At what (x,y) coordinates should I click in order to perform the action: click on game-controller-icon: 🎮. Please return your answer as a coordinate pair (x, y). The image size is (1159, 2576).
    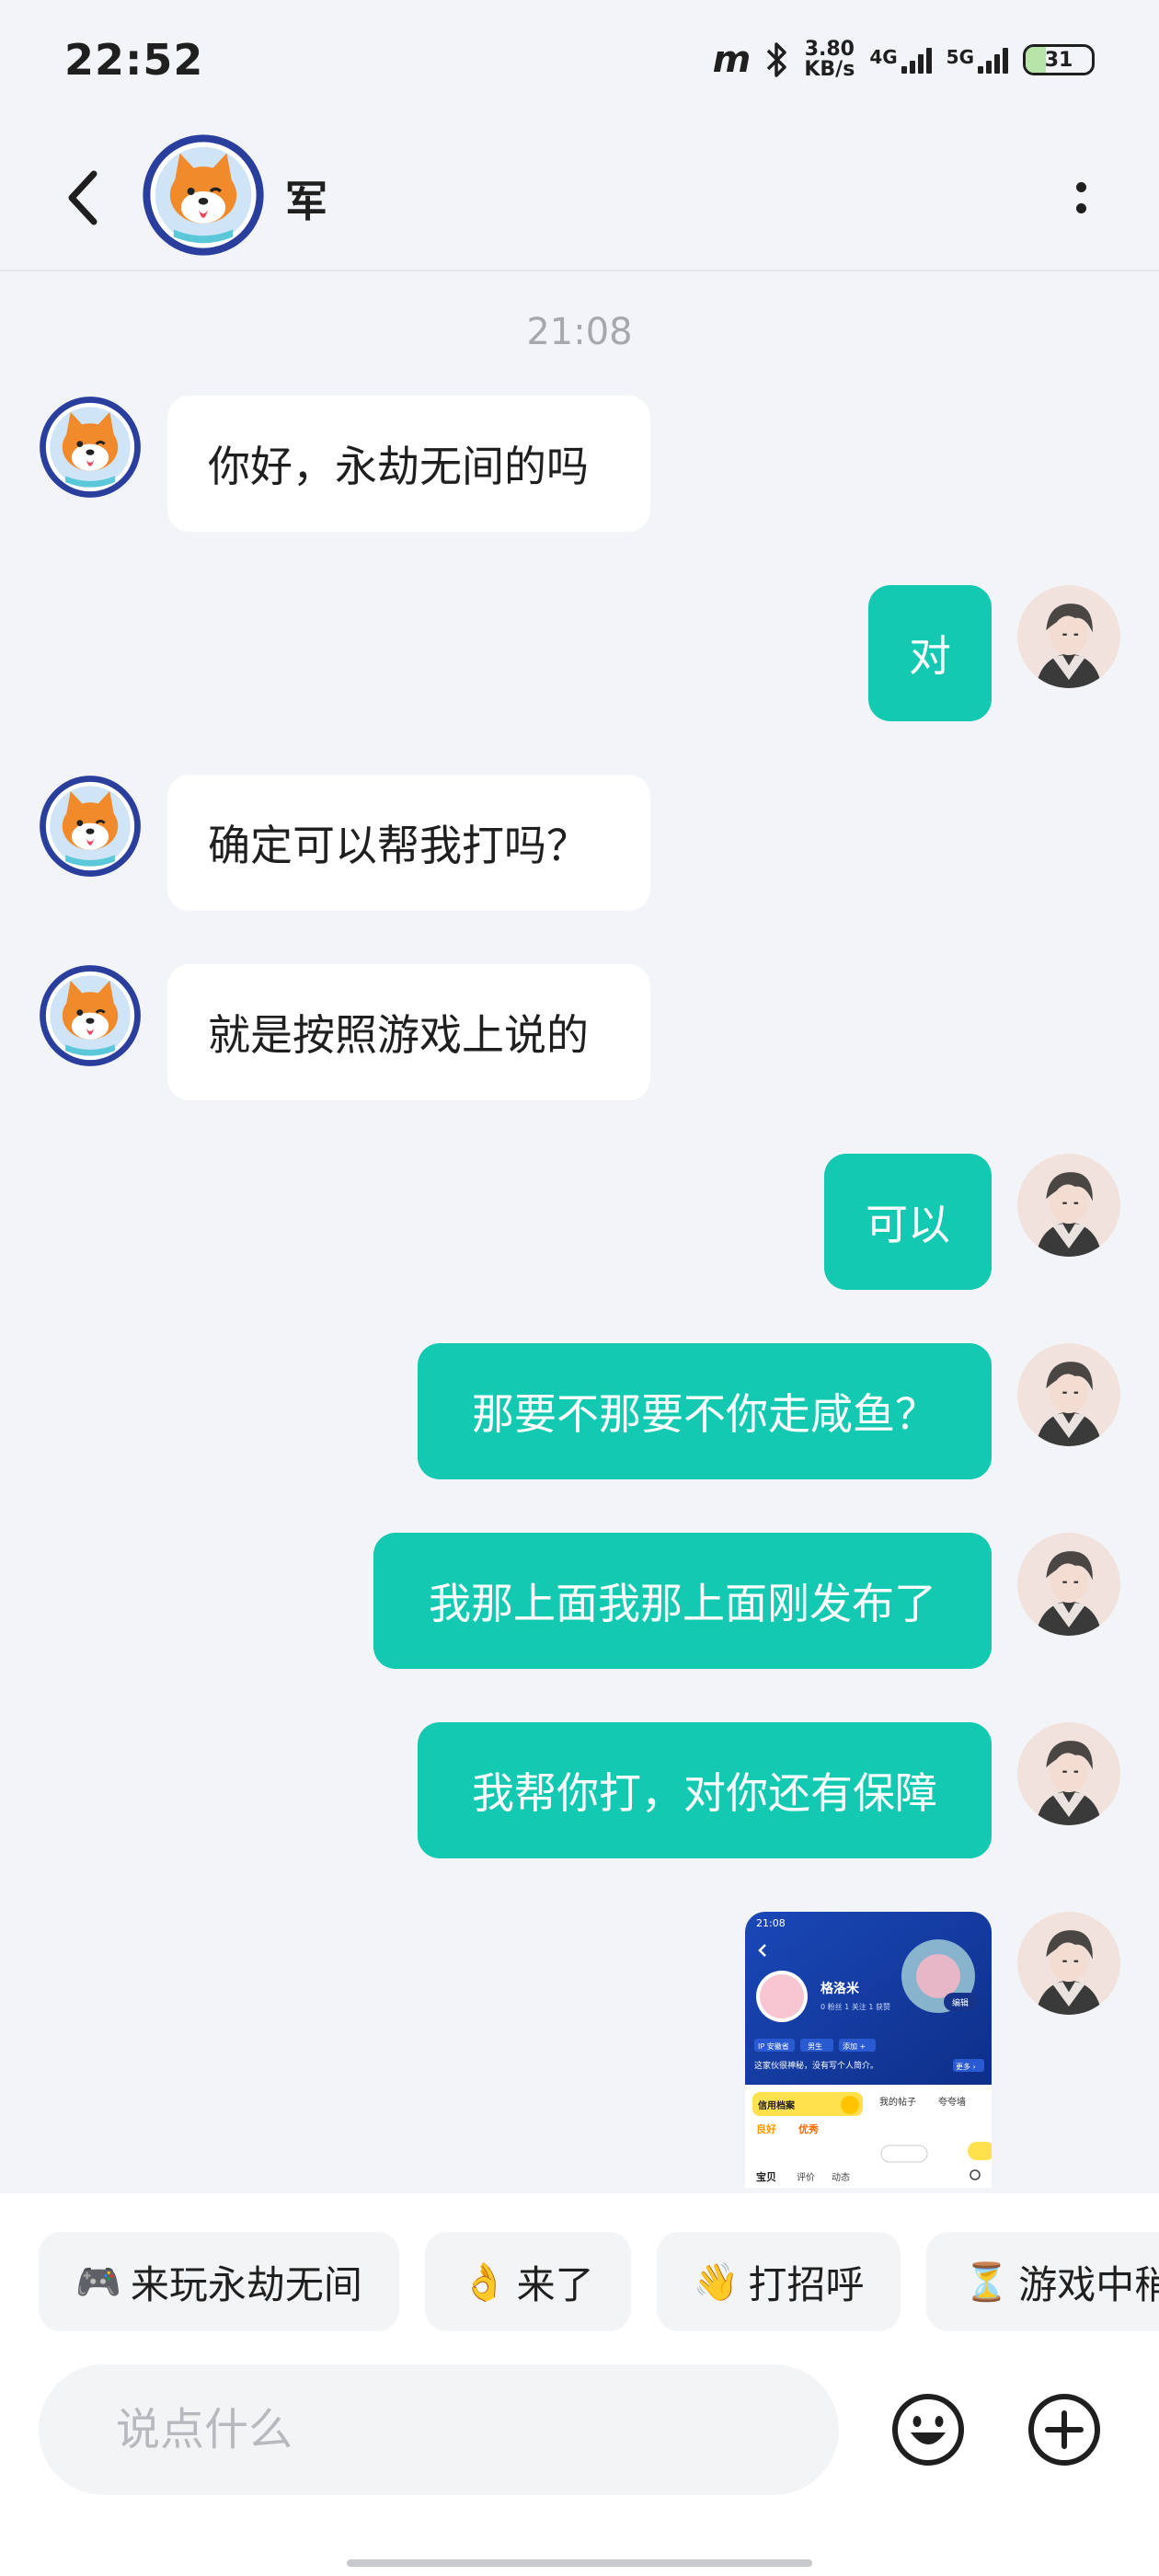
    Looking at the image, I should click on (98, 2282).